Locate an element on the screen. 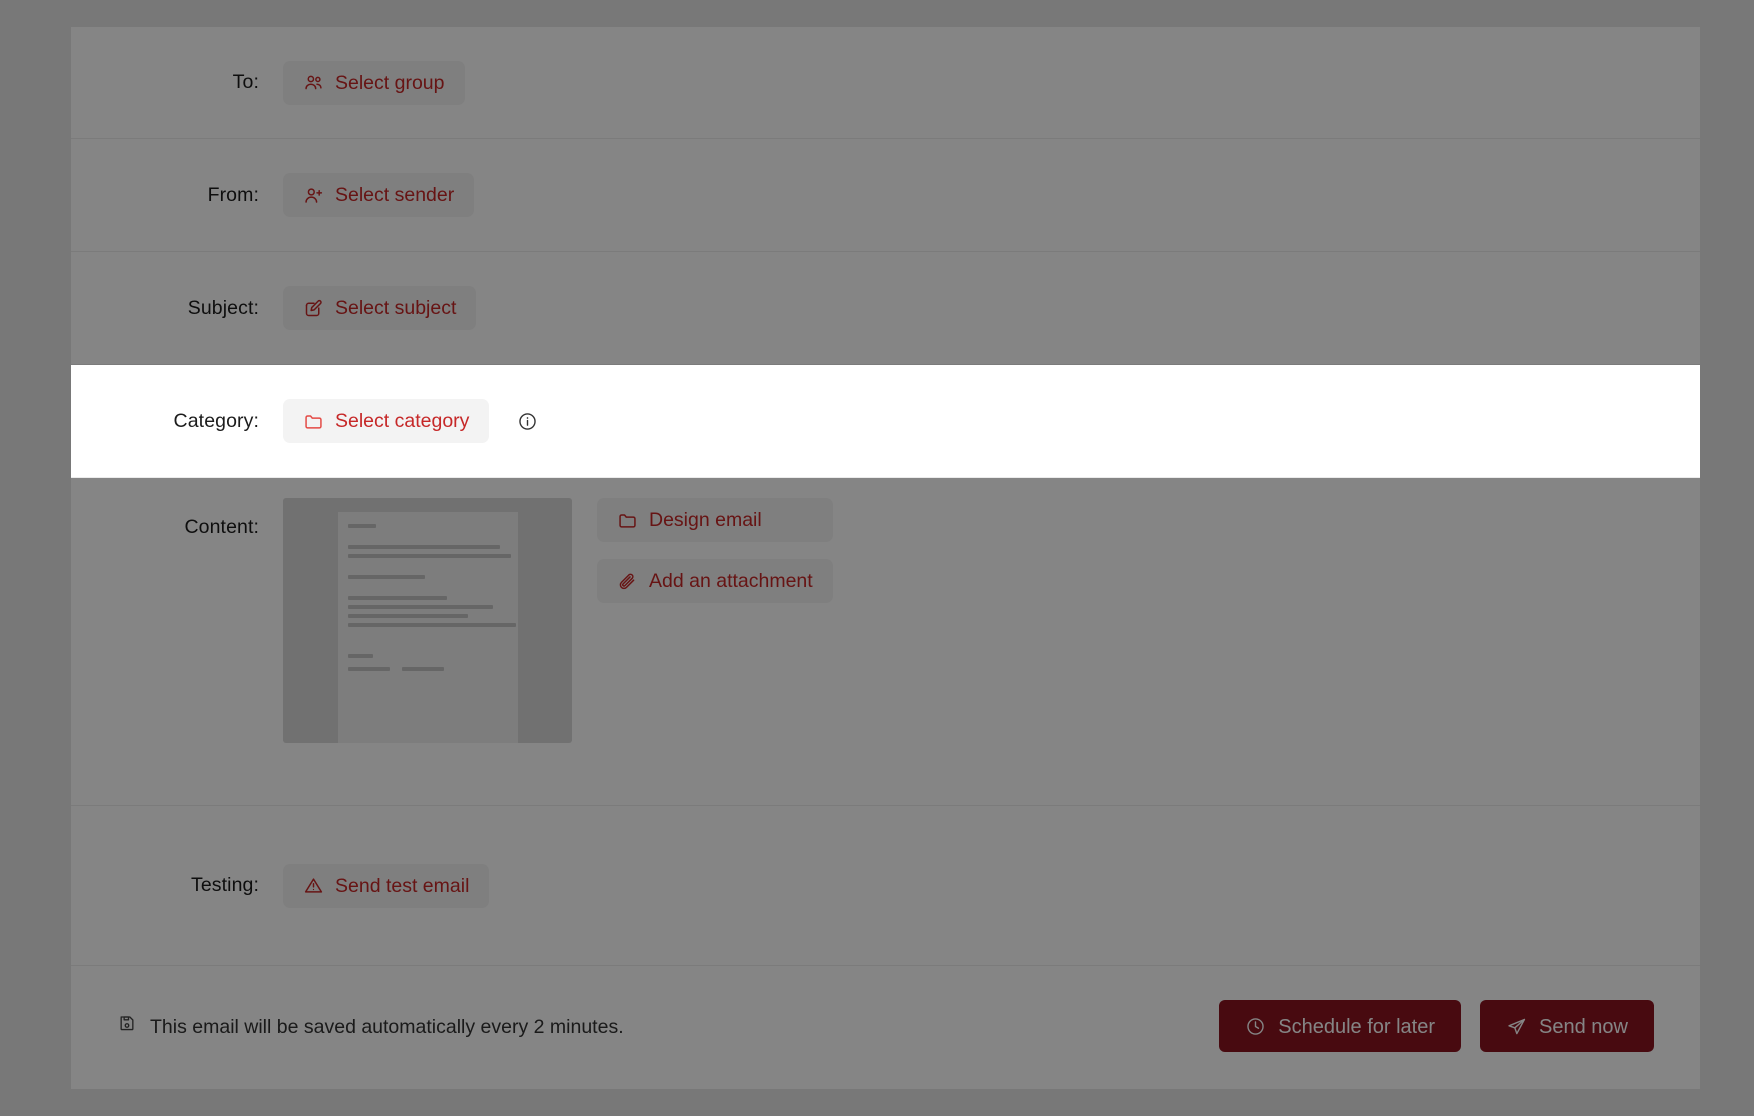 This screenshot has height=1116, width=1754. overlay-right is located at coordinates (1727, 558).